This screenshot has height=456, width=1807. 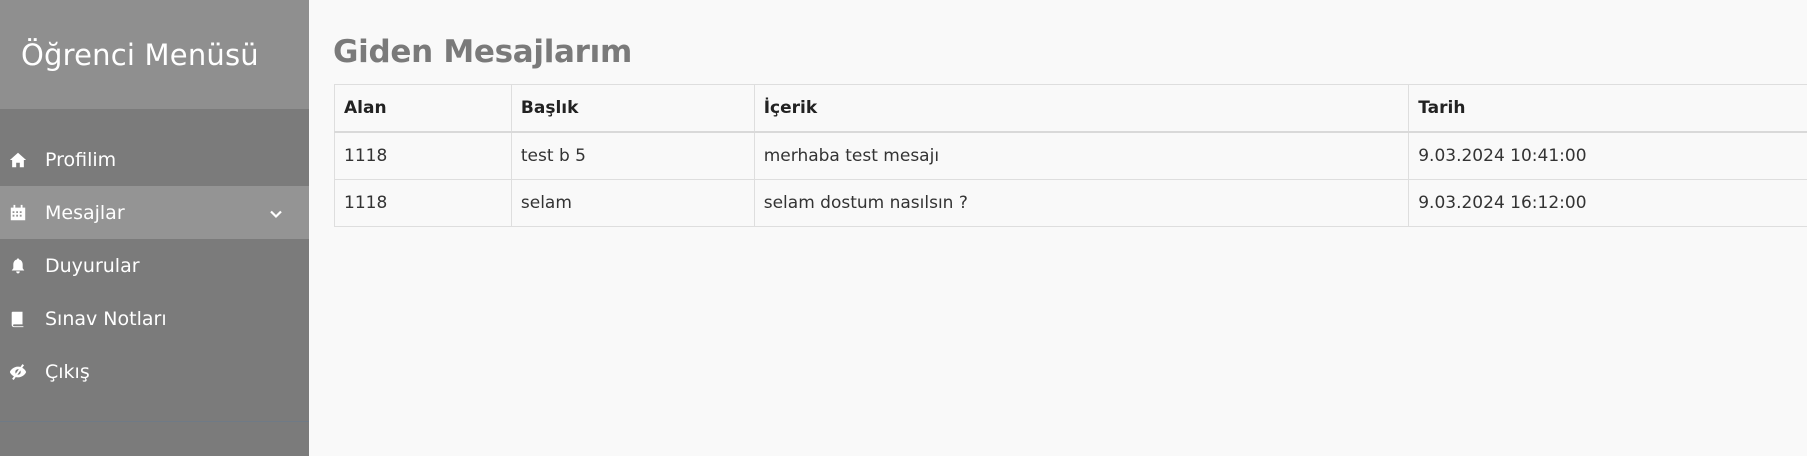 I want to click on chevron-down-icon, so click(x=276, y=211).